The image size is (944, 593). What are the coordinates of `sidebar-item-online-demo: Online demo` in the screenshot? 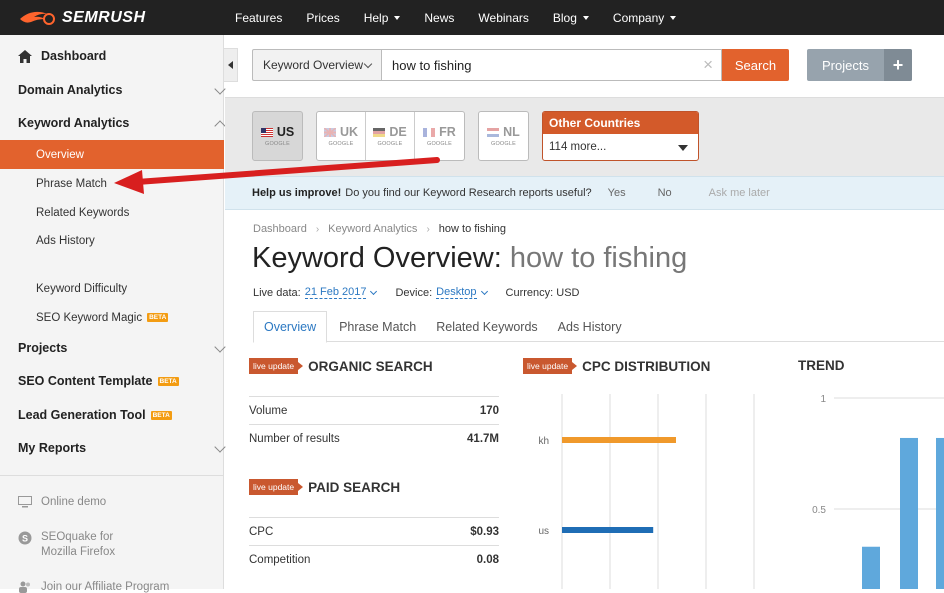 It's located at (62, 502).